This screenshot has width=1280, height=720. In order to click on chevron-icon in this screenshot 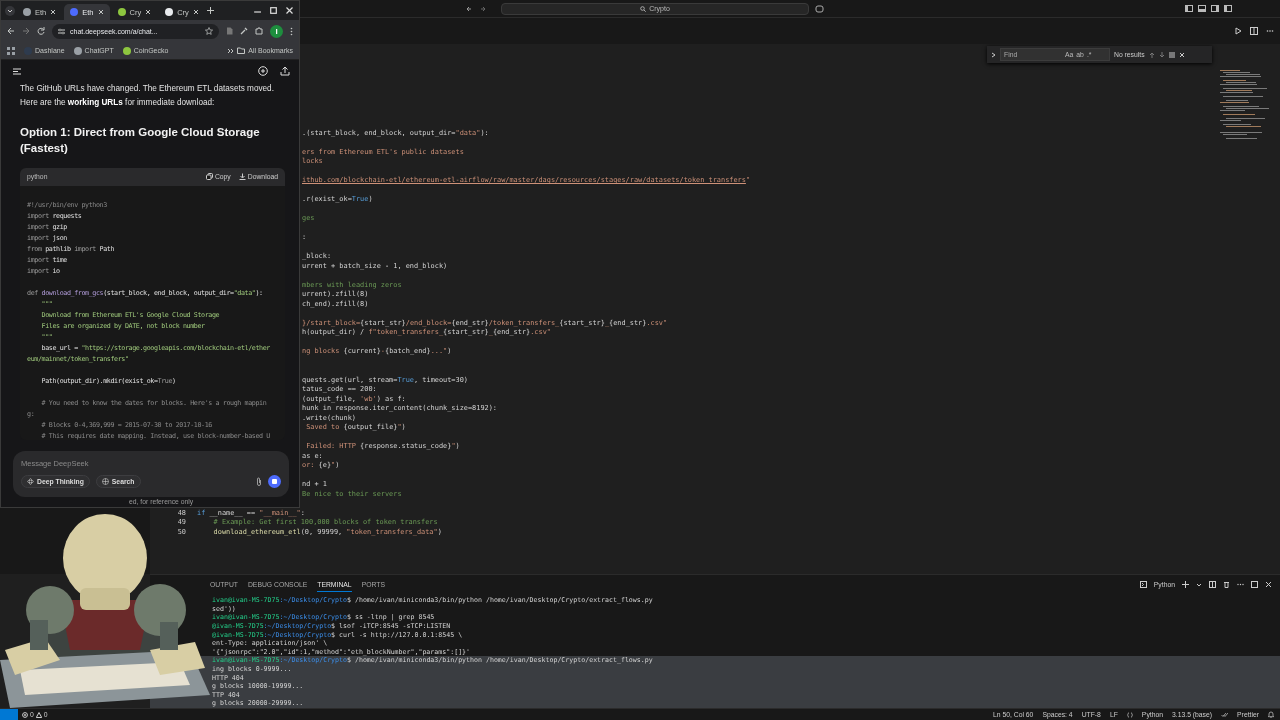, I will do `click(993, 54)`.